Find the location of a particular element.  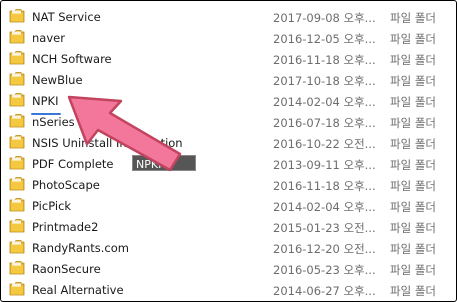

file-row-printmade2: Printmade2 2015-01-23 오전... 파일 폴더 is located at coordinates (228, 226).